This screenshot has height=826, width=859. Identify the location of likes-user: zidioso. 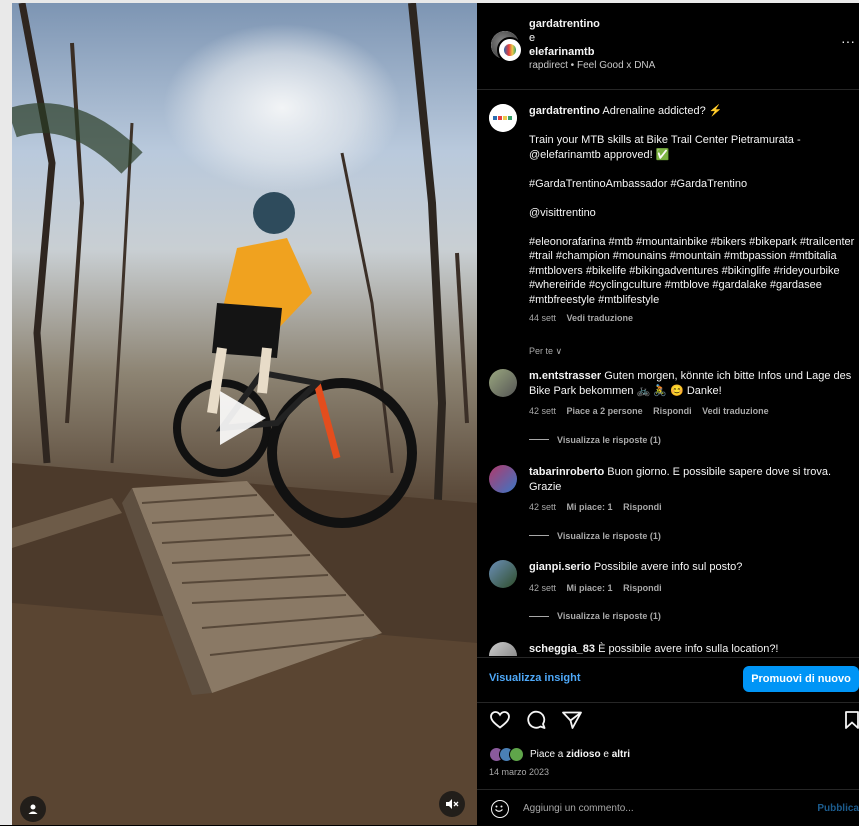
(583, 754).